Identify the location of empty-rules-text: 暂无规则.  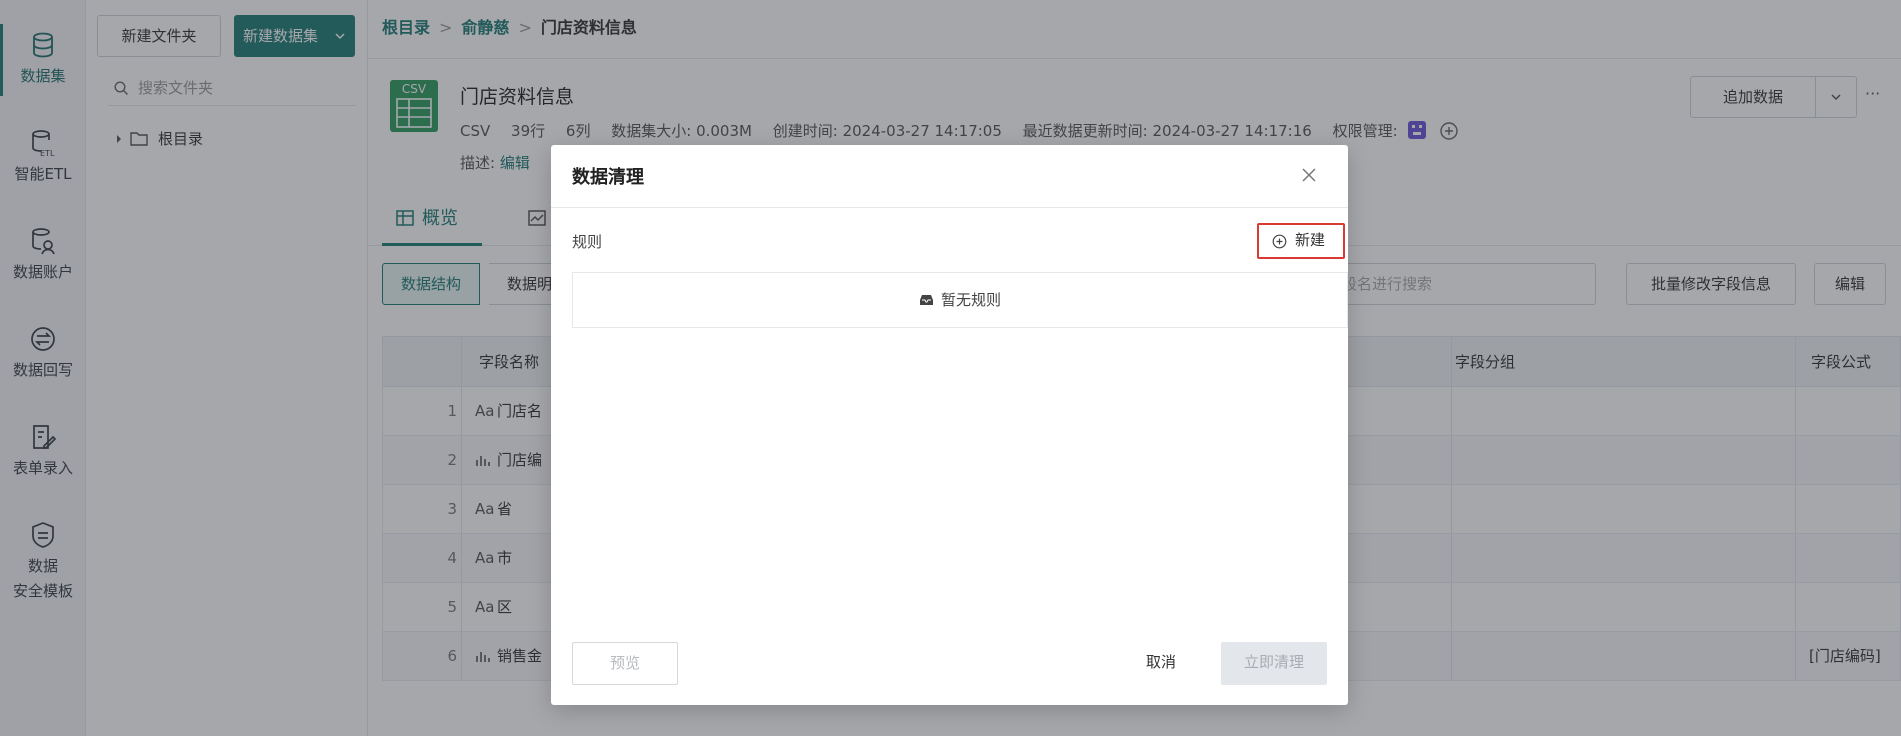
(970, 300).